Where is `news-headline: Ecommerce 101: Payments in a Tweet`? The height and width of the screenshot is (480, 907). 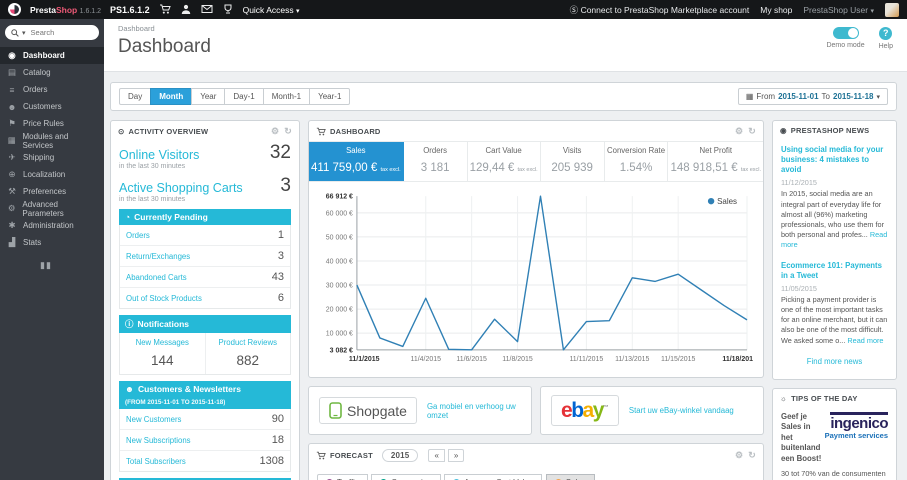
news-headline: Ecommerce 101: Payments in a Tweet is located at coordinates (834, 271).